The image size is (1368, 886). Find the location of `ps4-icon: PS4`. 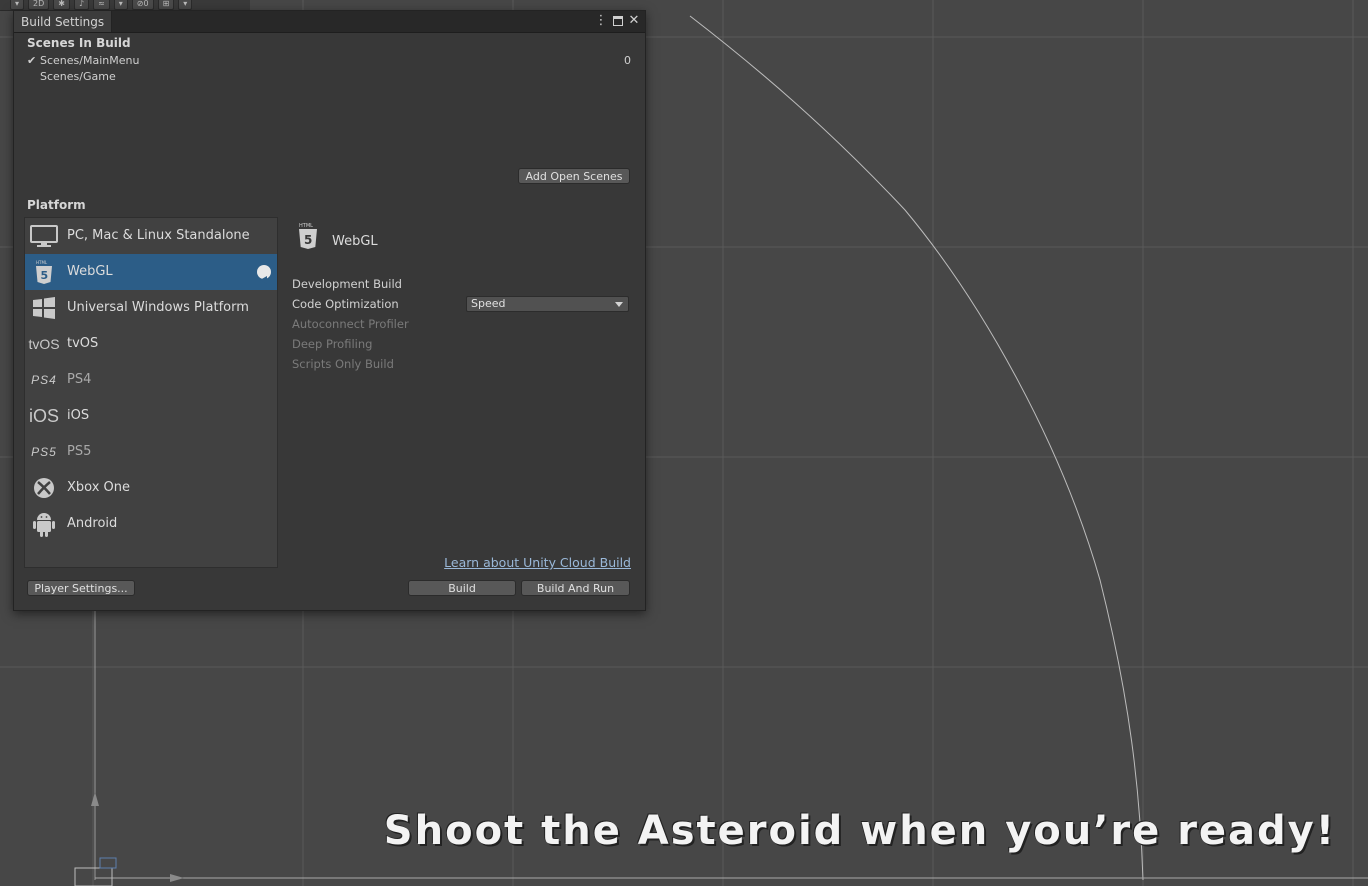

ps4-icon: PS4 is located at coordinates (44, 380).